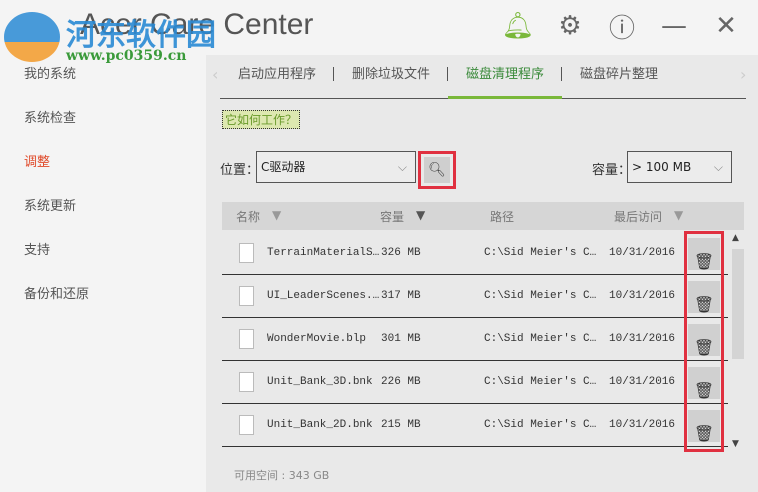 The image size is (758, 492). Describe the element at coordinates (401, 425) in the screenshot. I see `file-size: 215 MB` at that location.